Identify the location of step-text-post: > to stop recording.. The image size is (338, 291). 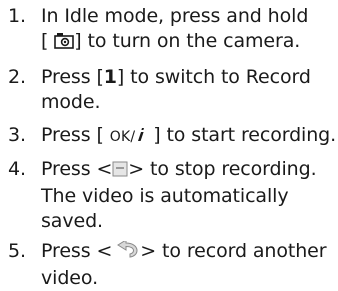
(222, 169).